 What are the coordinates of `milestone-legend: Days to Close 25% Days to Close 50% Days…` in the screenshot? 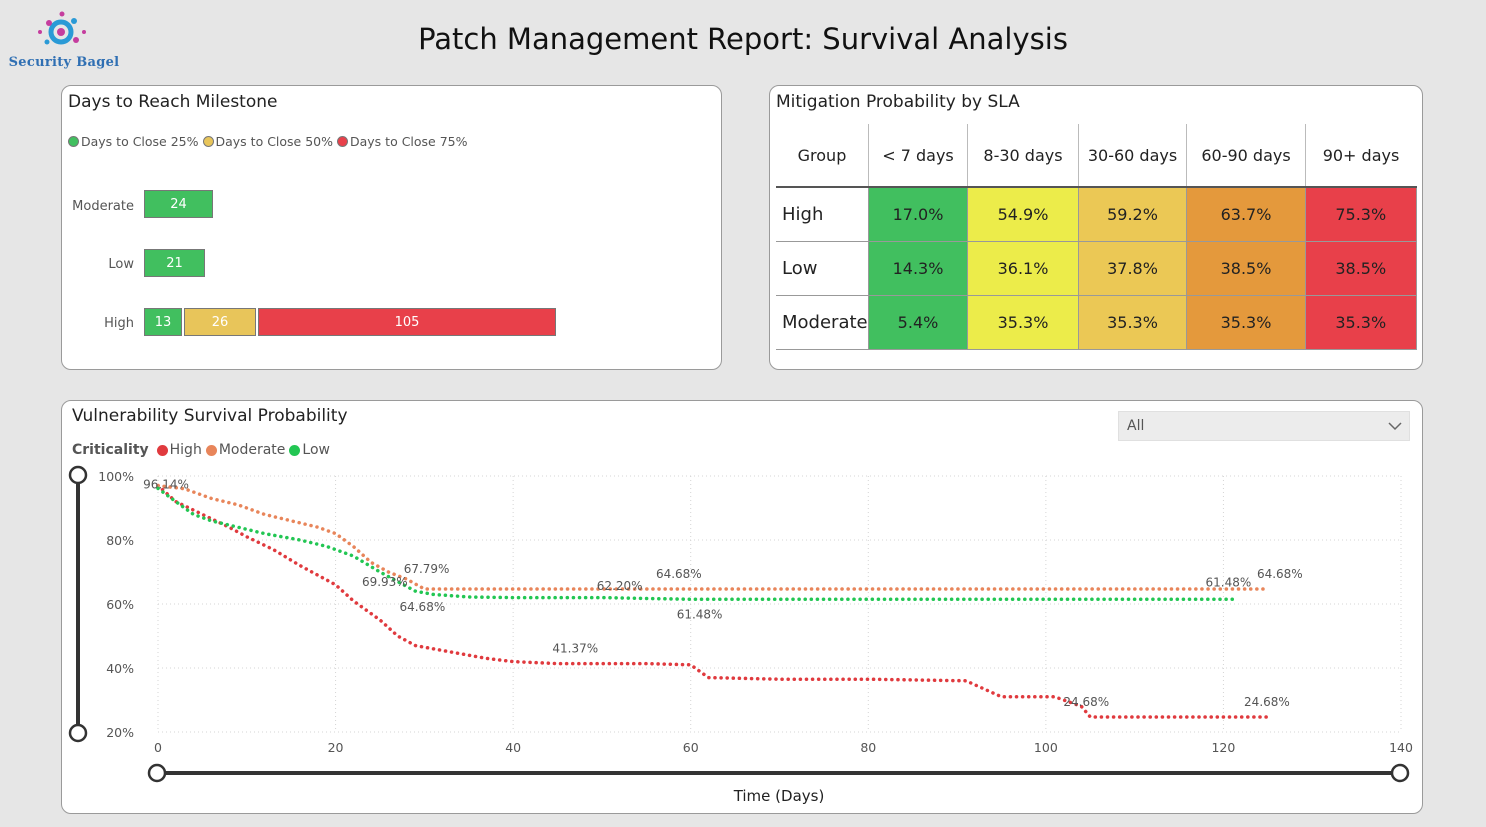 It's located at (270, 141).